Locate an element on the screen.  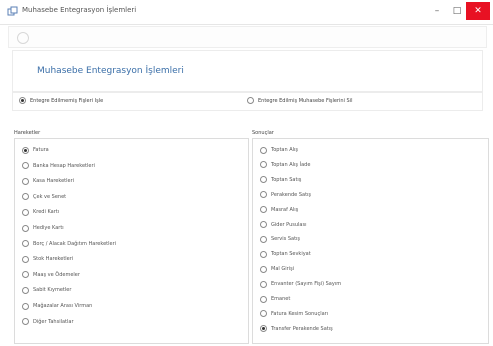
hareketler-item-label: Hediye Kartı is located at coordinates (48, 228).